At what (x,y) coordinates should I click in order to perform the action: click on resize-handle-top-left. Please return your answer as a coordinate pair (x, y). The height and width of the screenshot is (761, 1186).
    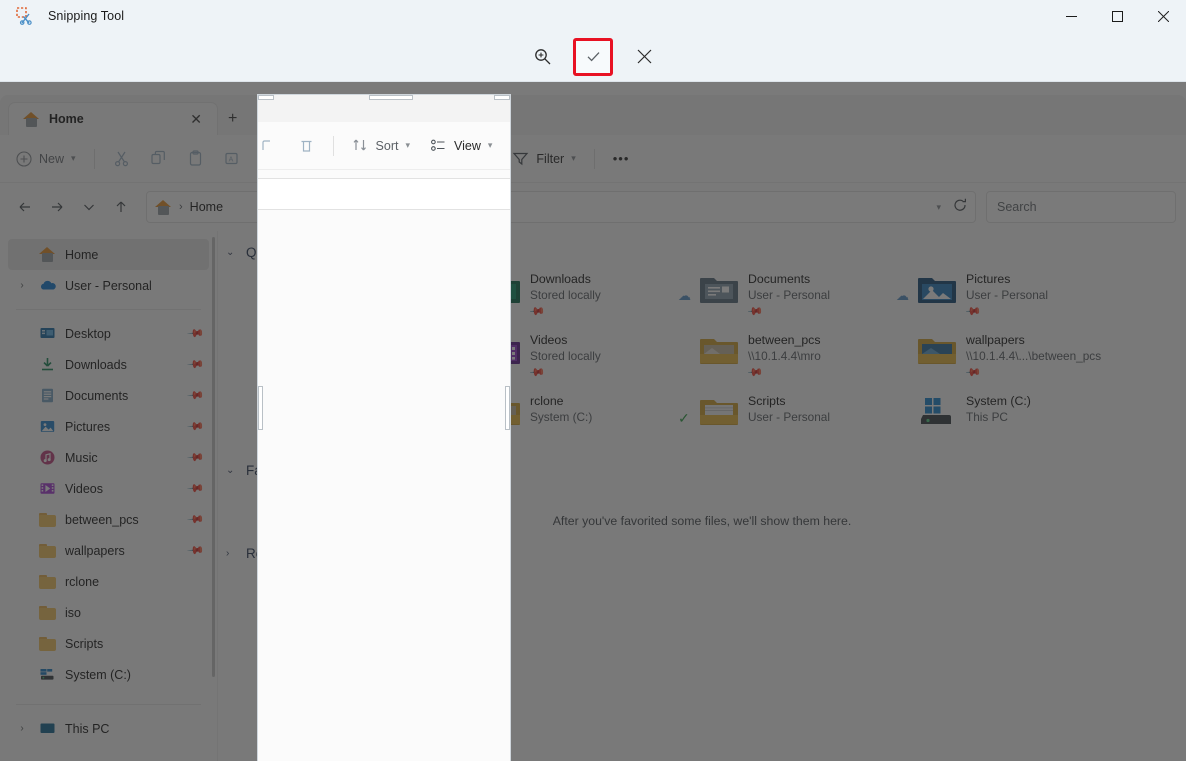
    Looking at the image, I should click on (266, 97).